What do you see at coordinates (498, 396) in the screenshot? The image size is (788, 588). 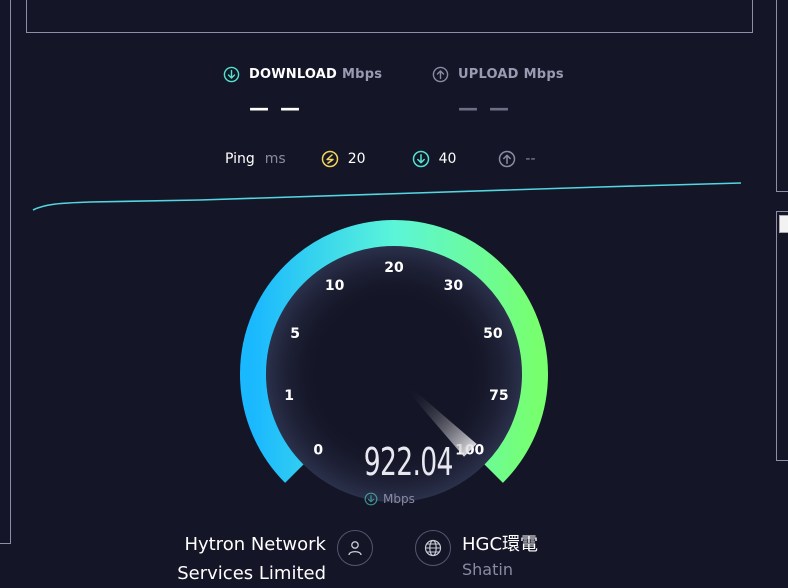 I see `gauge-tick-label: 75` at bounding box center [498, 396].